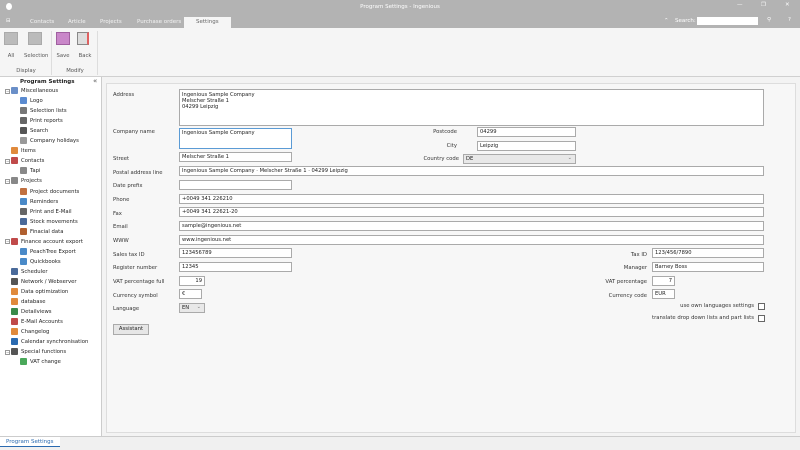  Describe the element at coordinates (23, 201) in the screenshot. I see `reminder-icon` at that location.